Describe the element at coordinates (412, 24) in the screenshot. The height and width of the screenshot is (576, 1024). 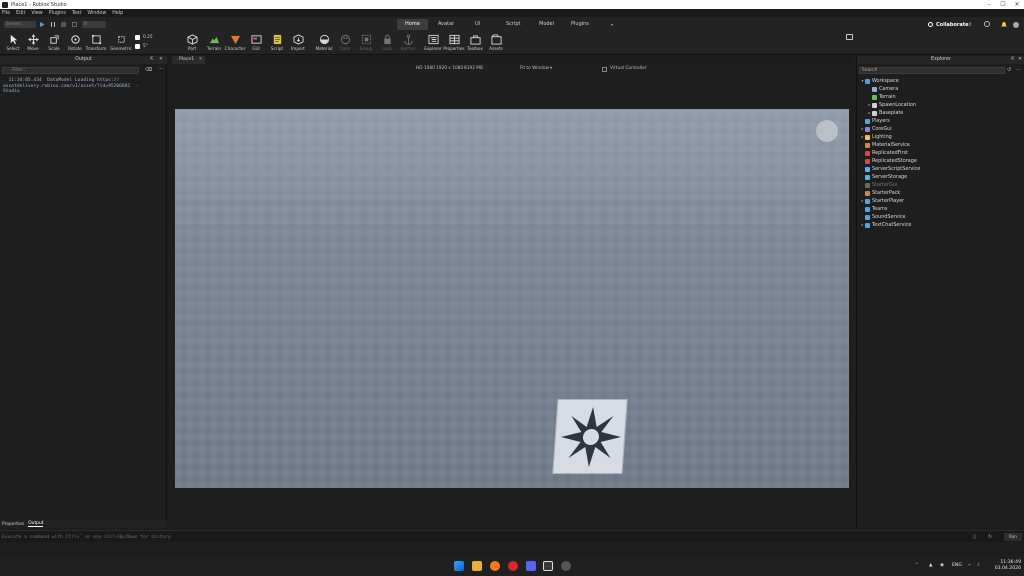
I see `tab-home: Home` at that location.